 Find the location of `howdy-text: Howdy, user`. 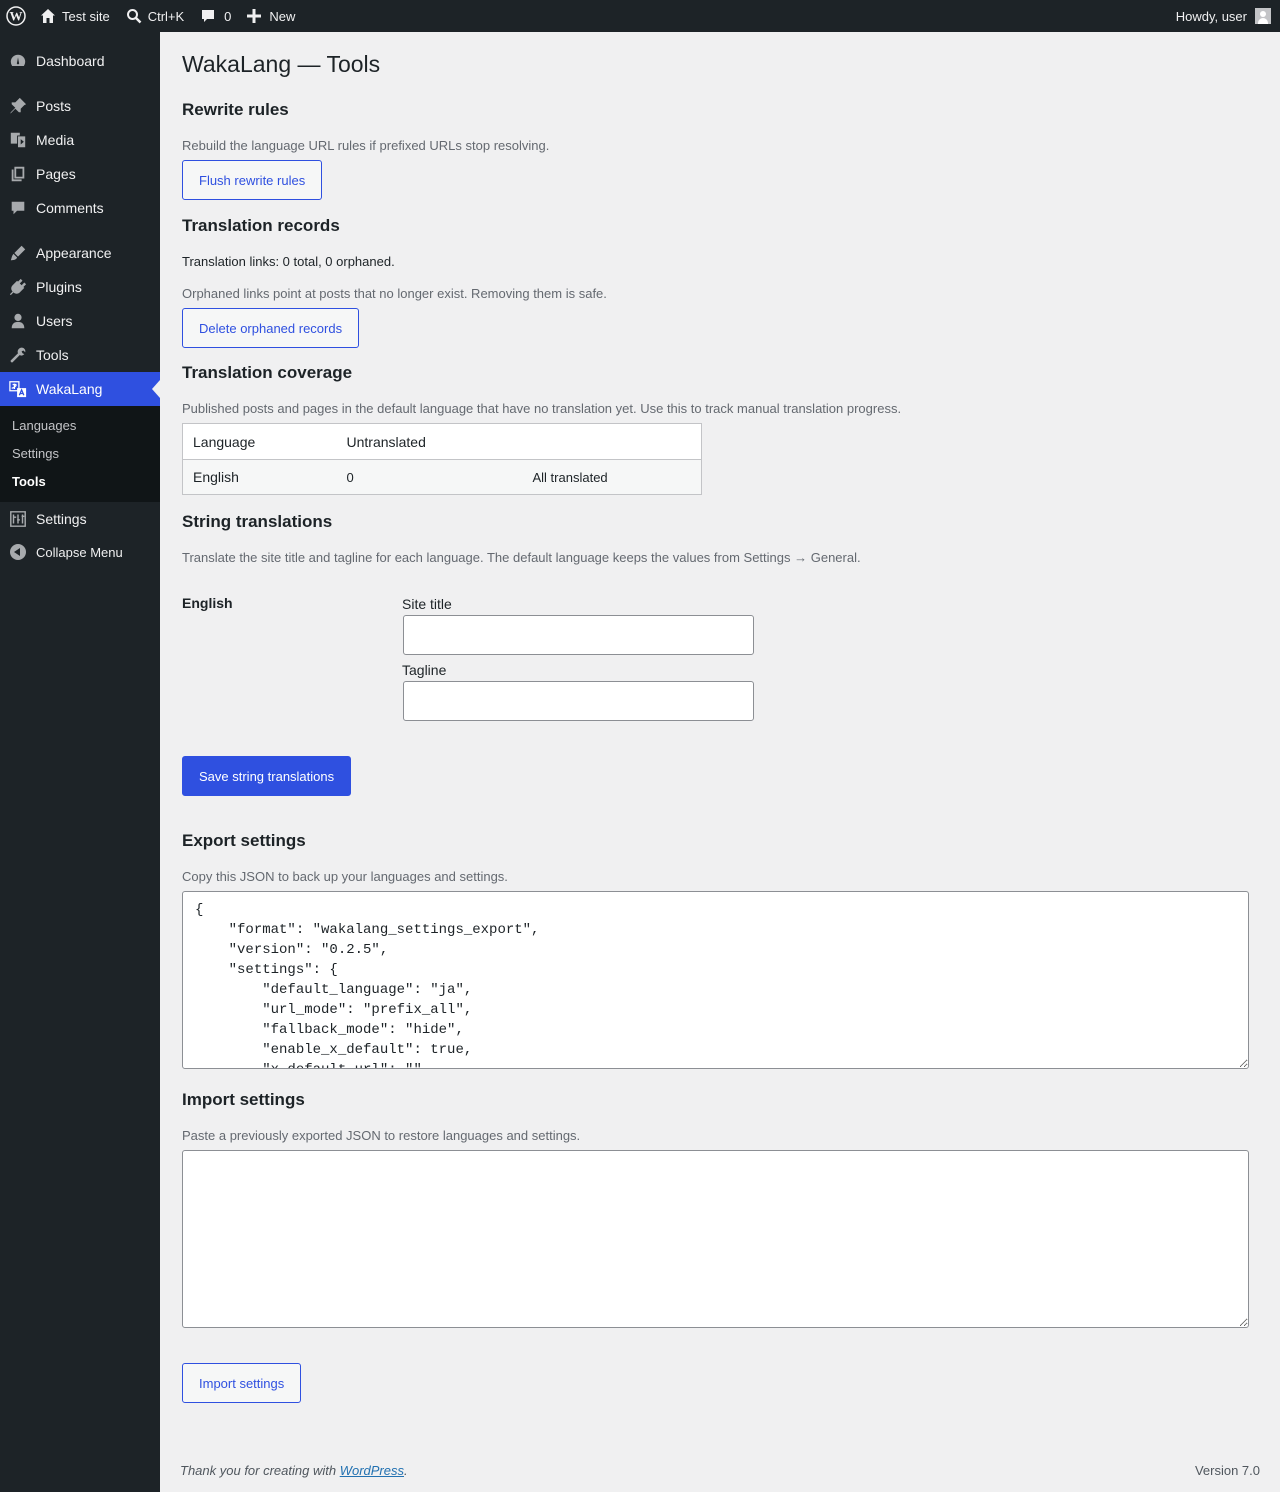

howdy-text: Howdy, user is located at coordinates (1211, 16).